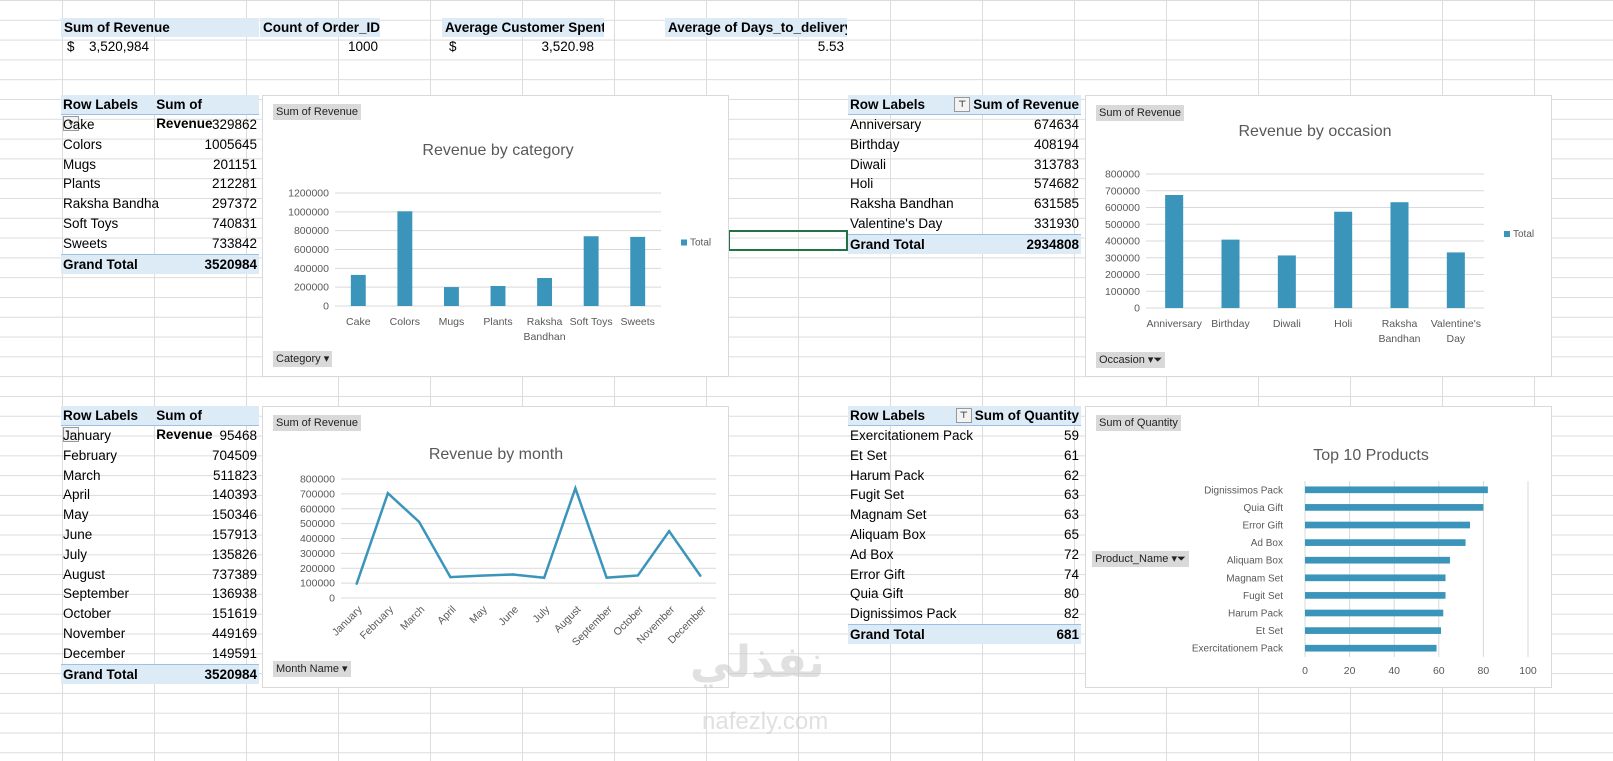 Image resolution: width=1613 pixels, height=761 pixels. What do you see at coordinates (75, 555) in the screenshot?
I see `pivot-row-label: July` at bounding box center [75, 555].